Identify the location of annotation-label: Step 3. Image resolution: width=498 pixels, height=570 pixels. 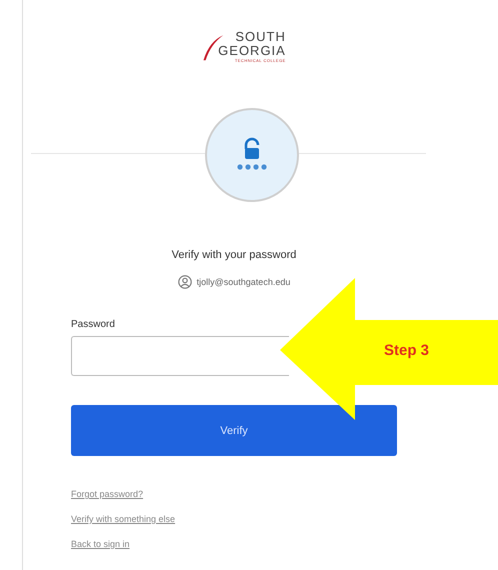
(407, 350).